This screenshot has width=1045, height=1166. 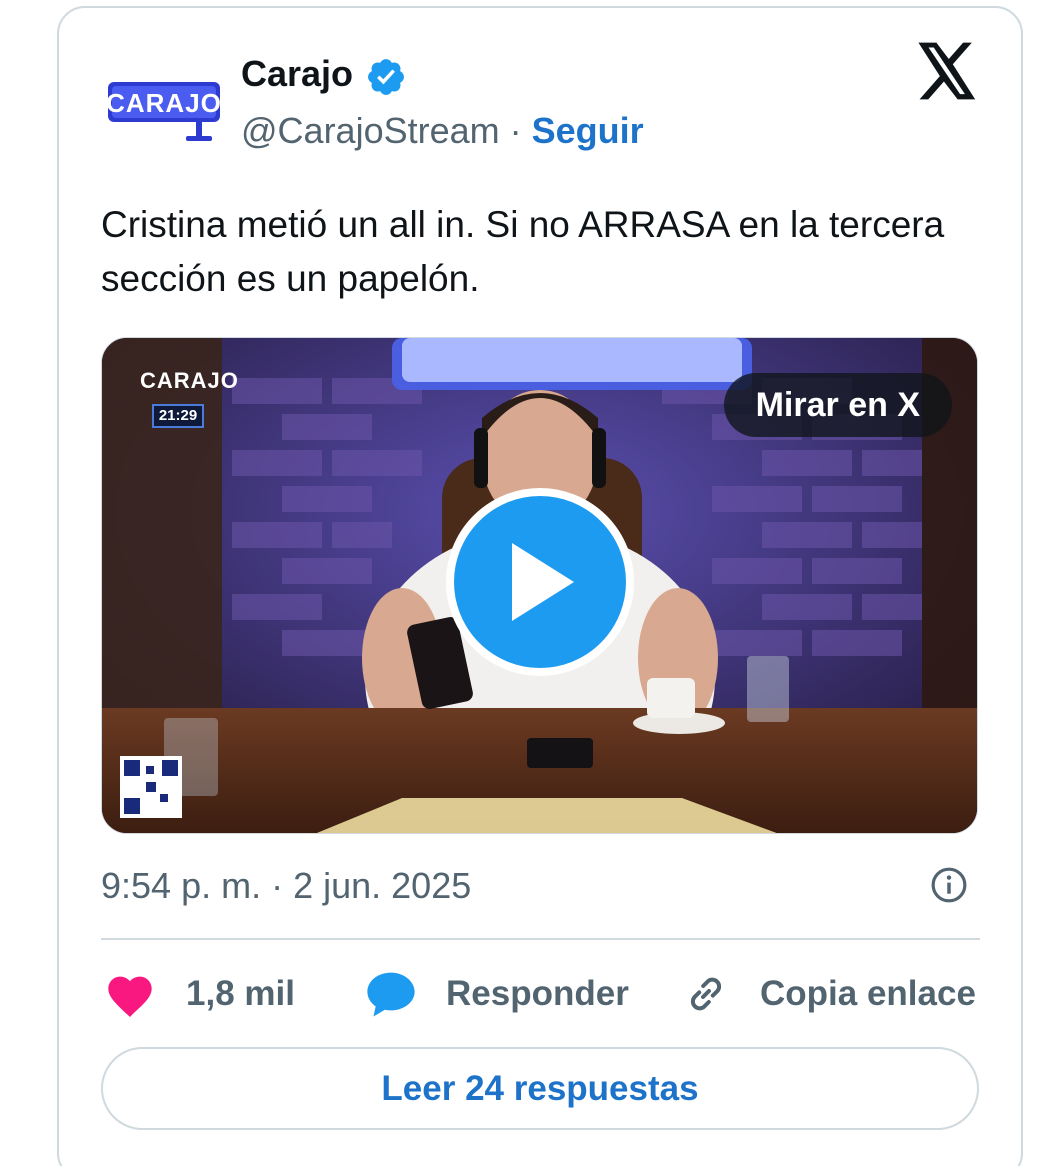 I want to click on like-button: 1,8 mil, so click(x=199, y=994).